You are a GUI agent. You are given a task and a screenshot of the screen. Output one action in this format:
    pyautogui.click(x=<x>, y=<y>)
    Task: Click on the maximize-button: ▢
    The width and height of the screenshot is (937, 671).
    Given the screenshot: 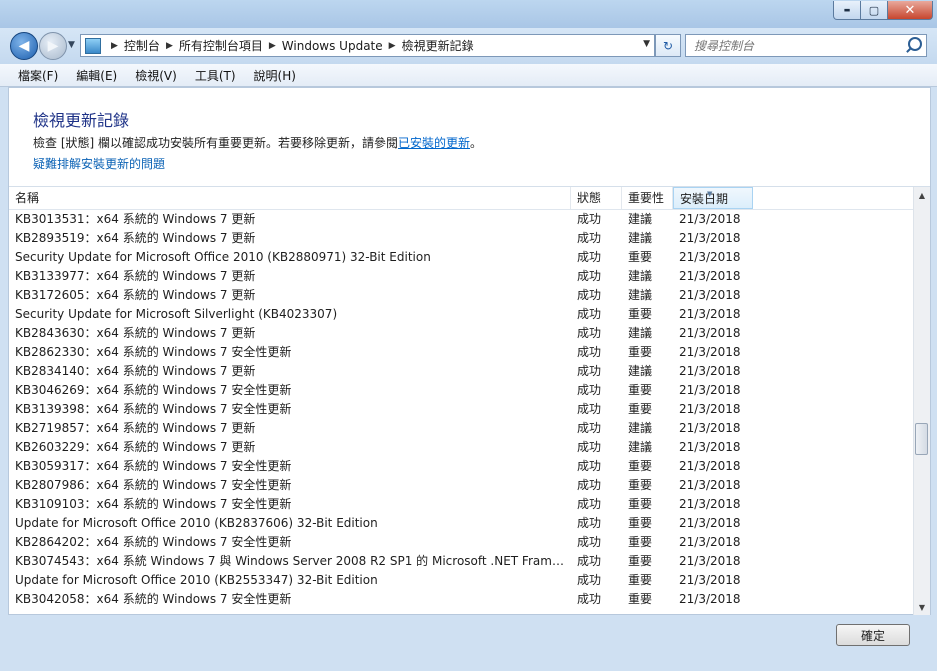 What is the action you would take?
    pyautogui.click(x=874, y=10)
    